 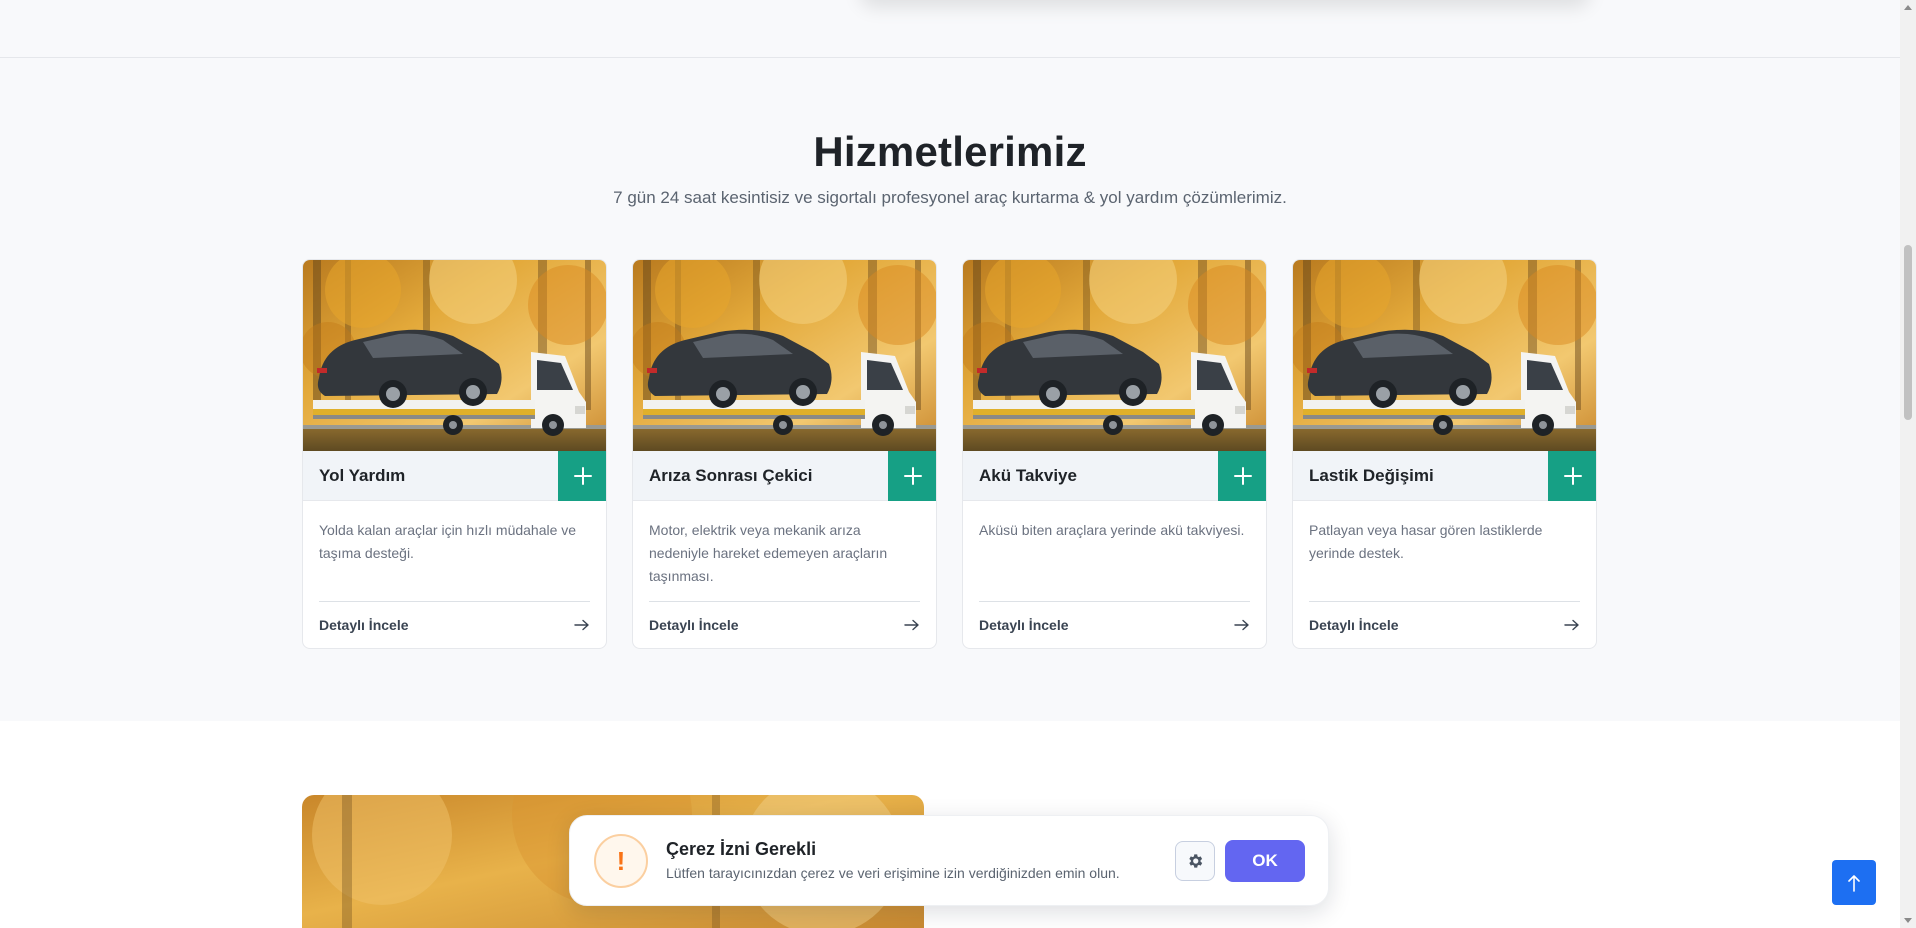 I want to click on cookie-title: Çerez İzni Gerekli, so click(x=741, y=849).